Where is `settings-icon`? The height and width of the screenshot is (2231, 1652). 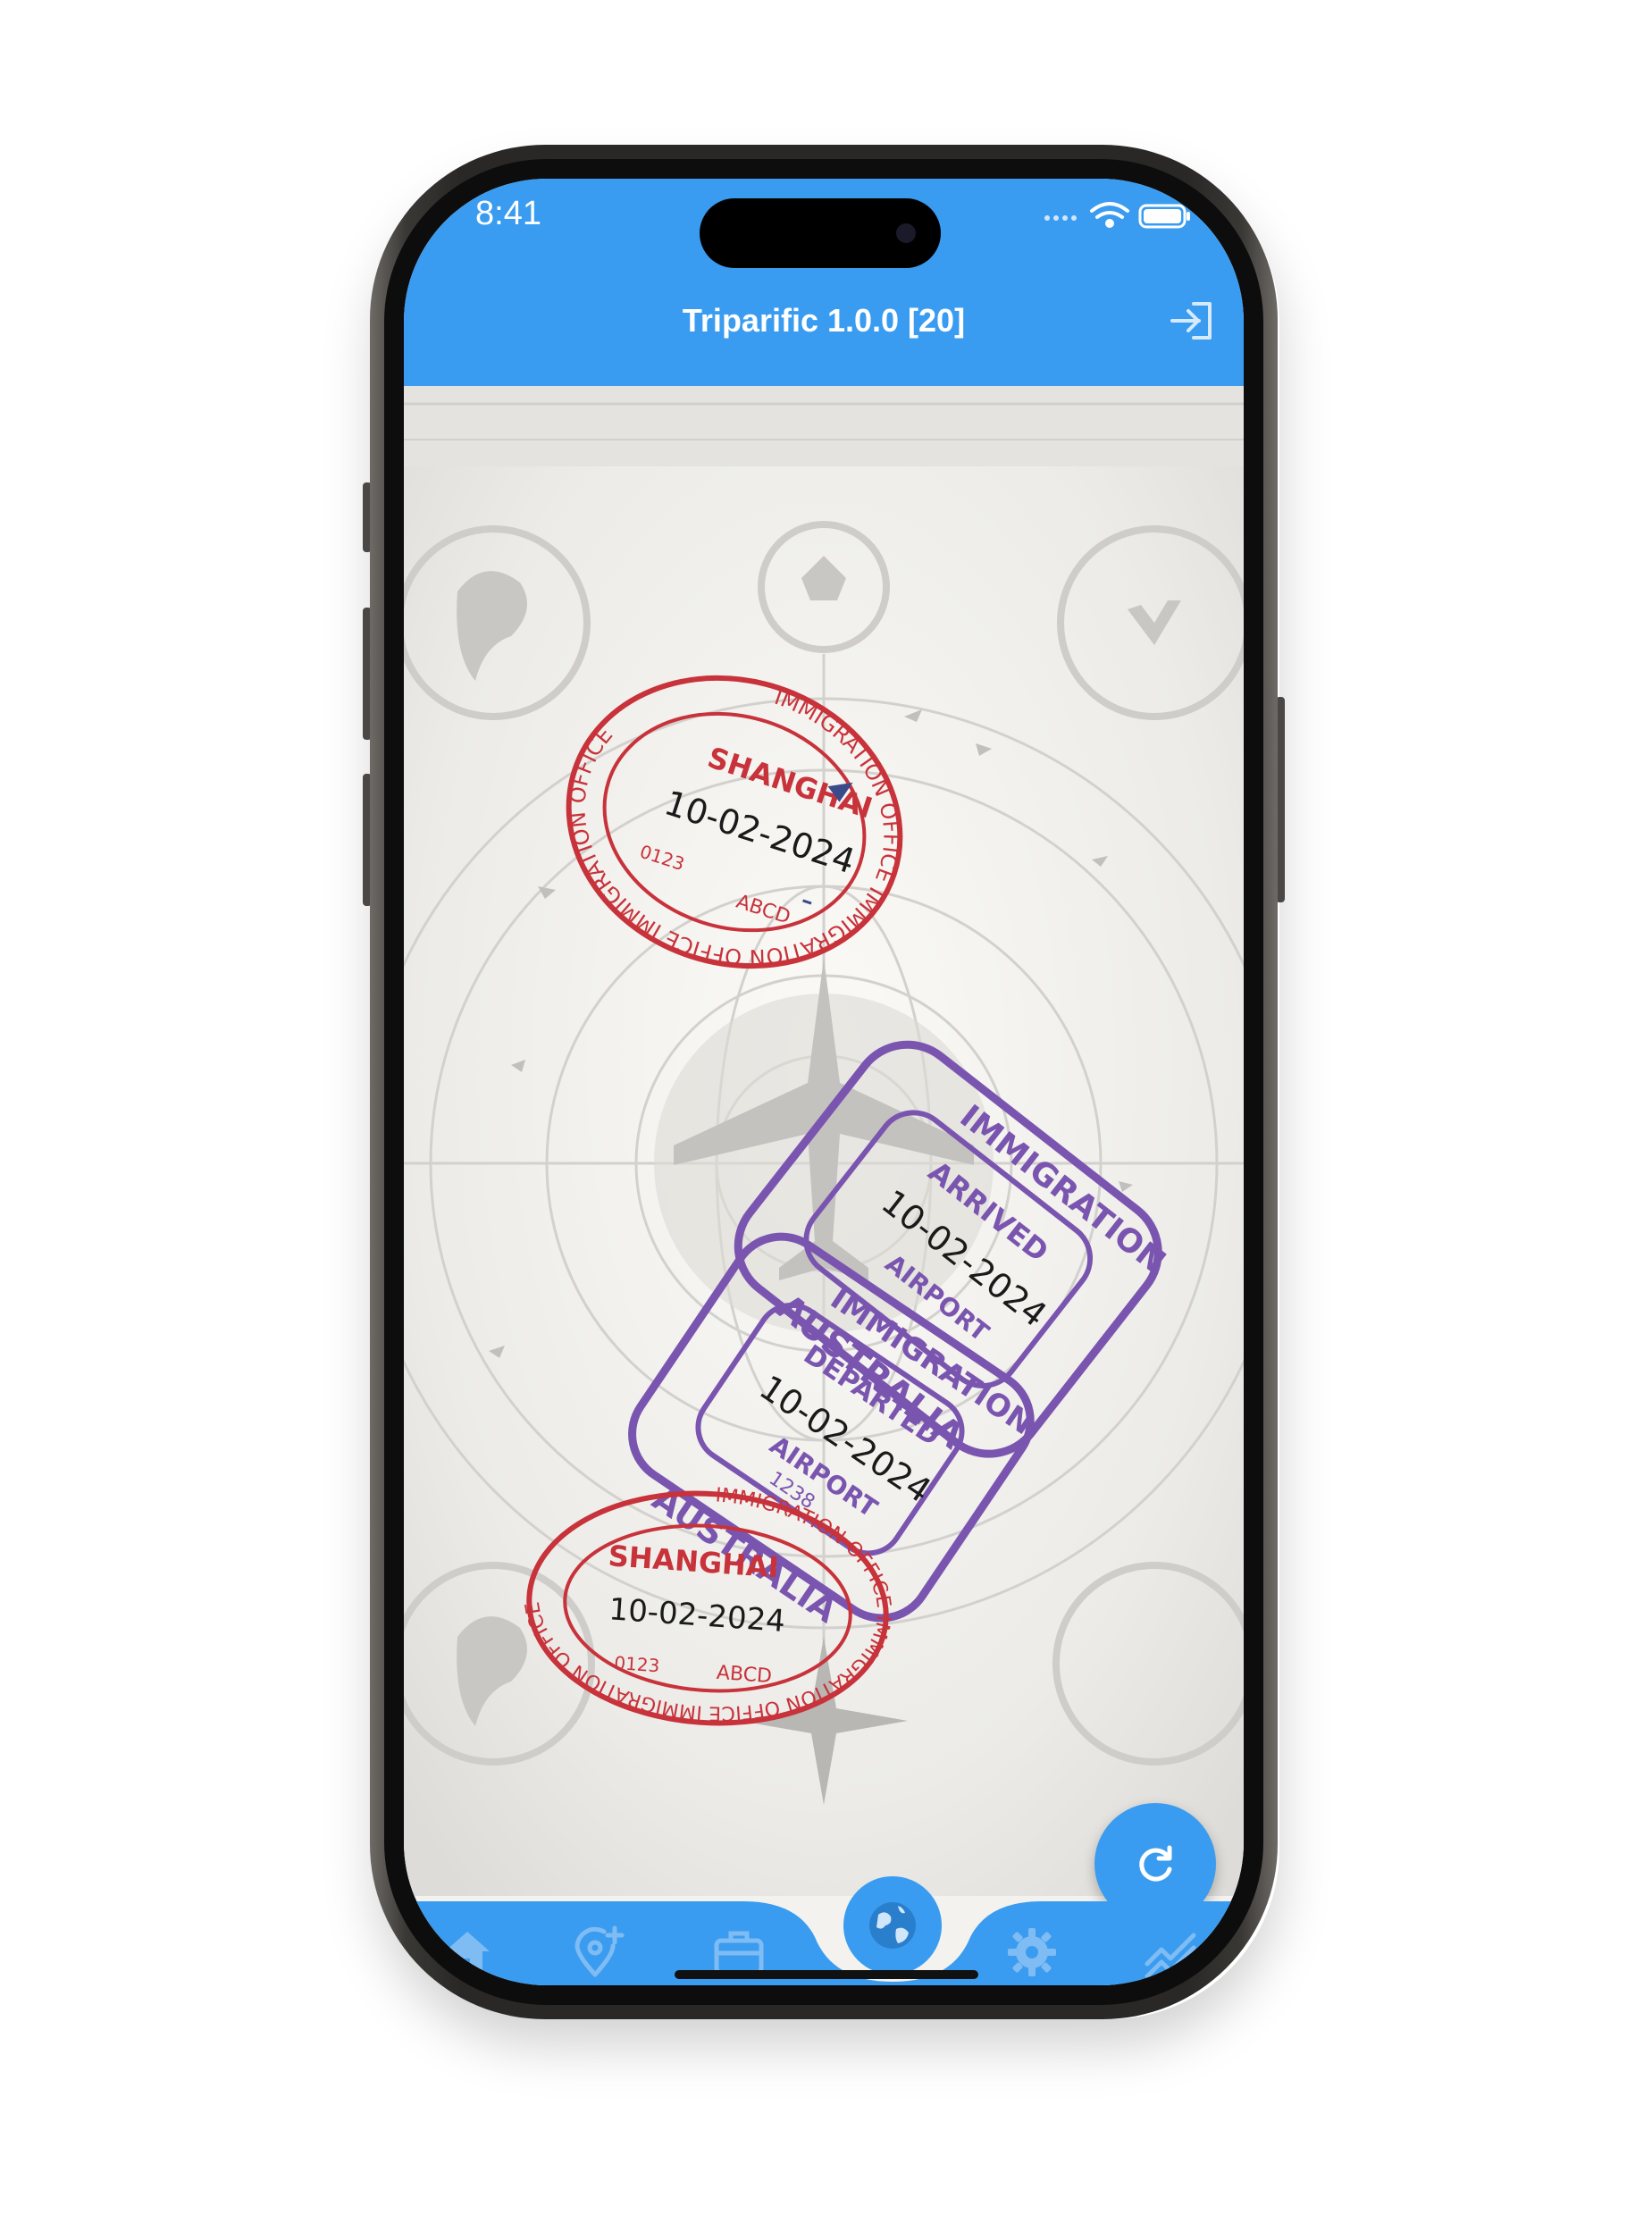 settings-icon is located at coordinates (1032, 1952).